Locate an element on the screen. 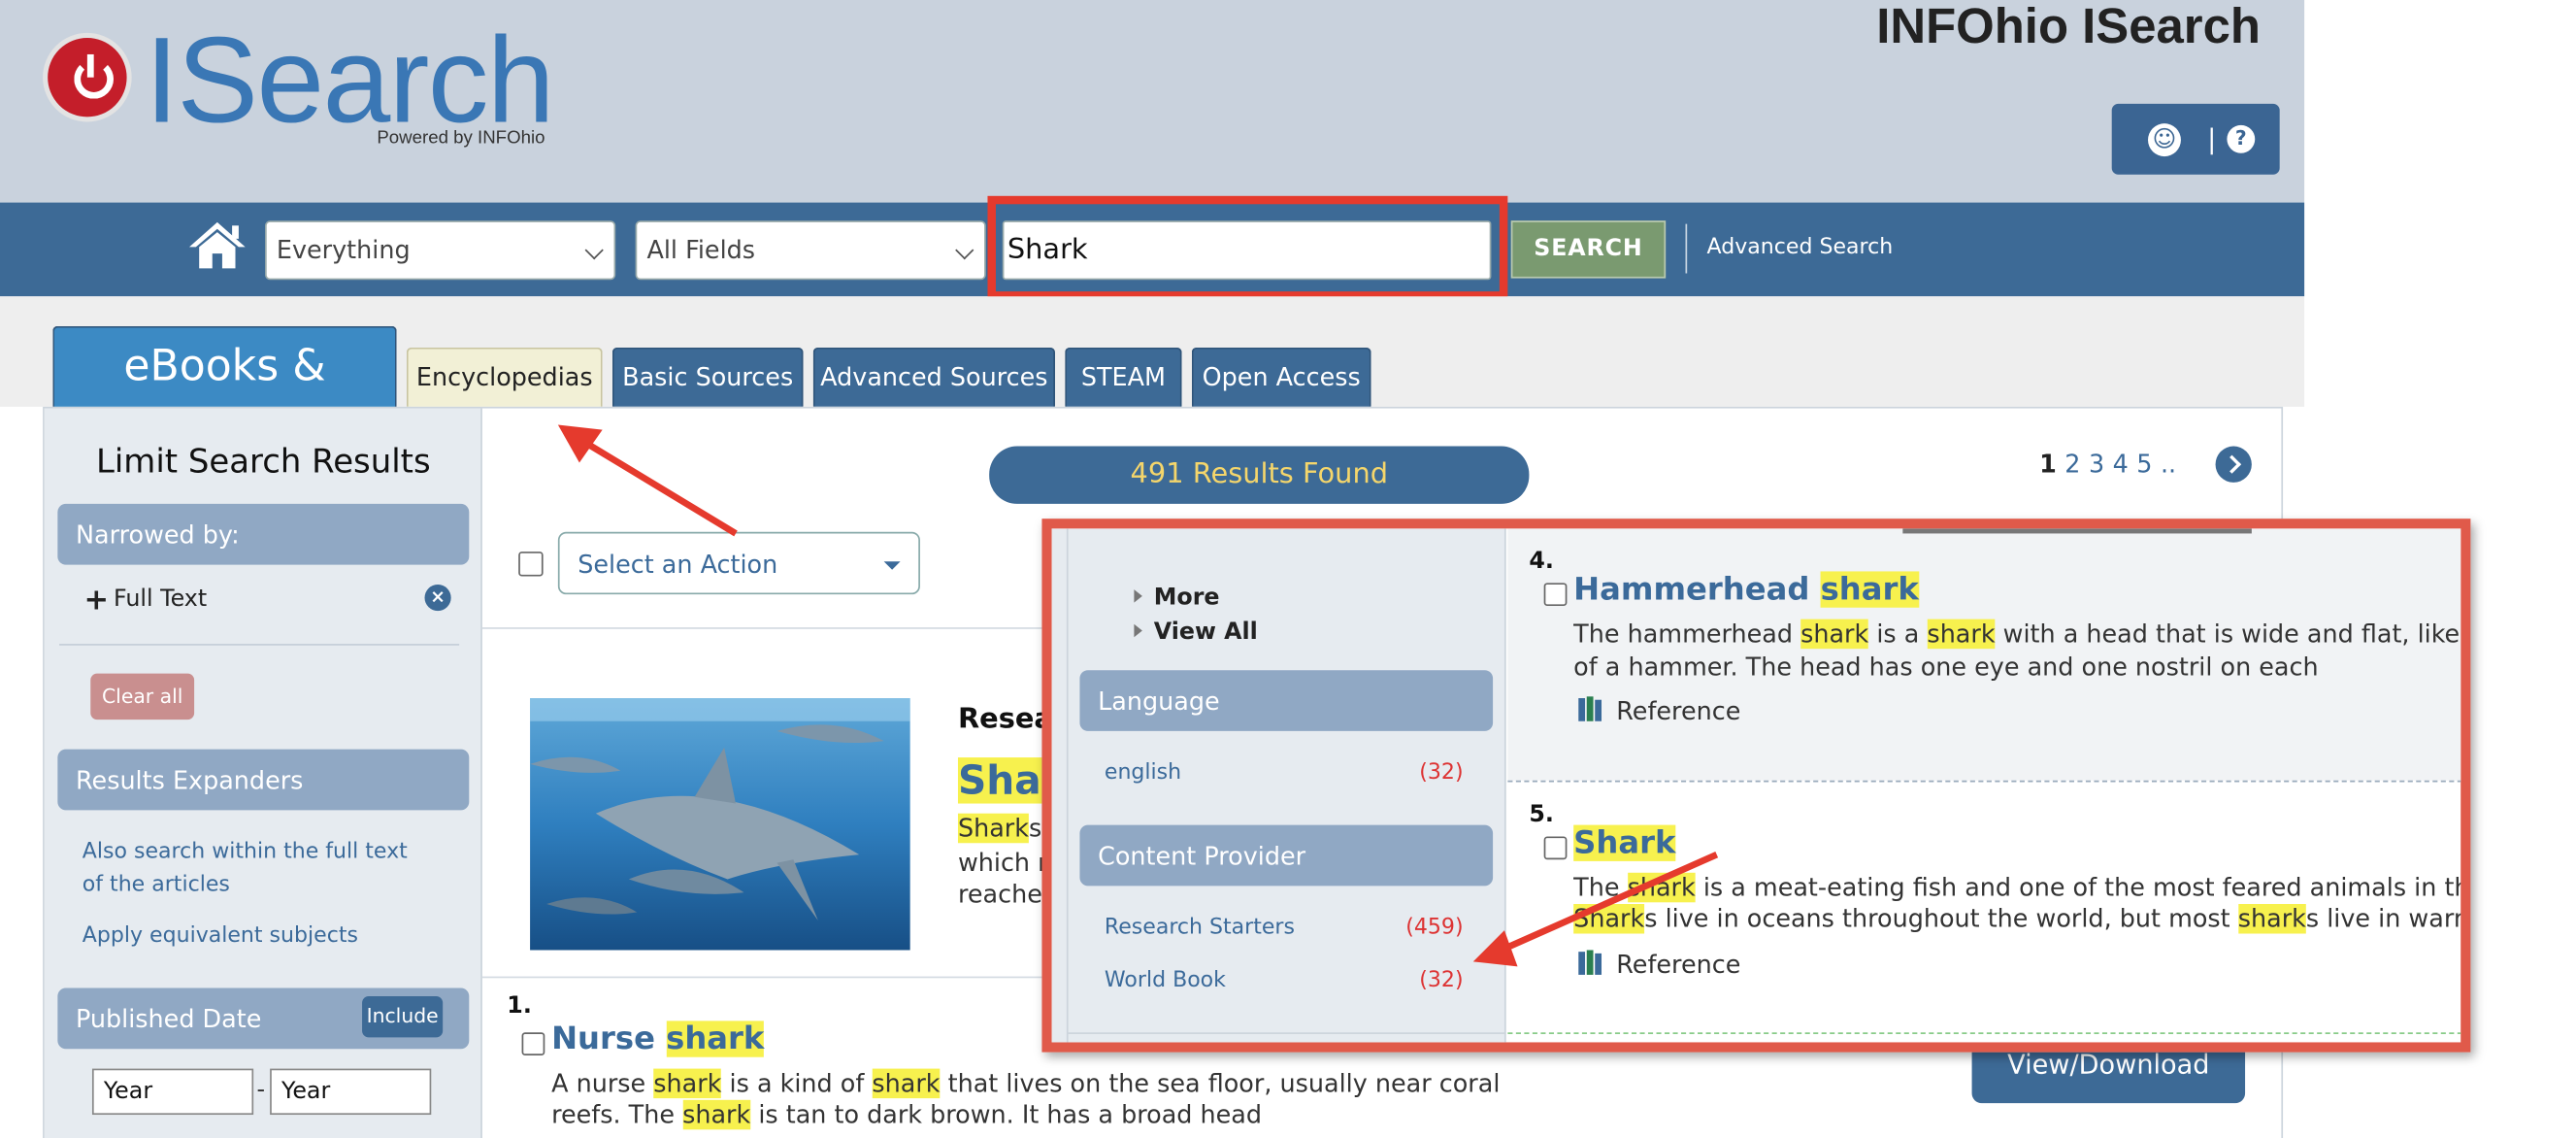  results-expanders-header: Results Expanders is located at coordinates (263, 780).